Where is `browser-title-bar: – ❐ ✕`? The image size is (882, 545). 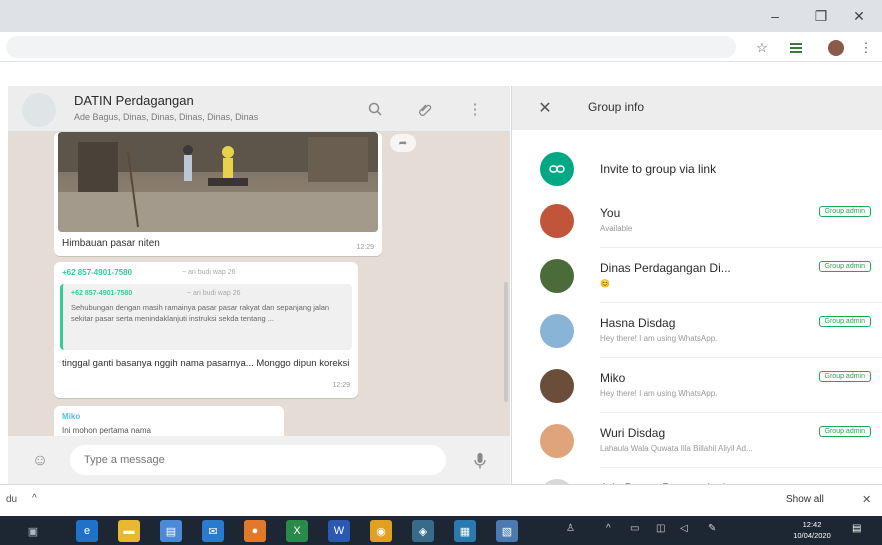 browser-title-bar: – ❐ ✕ is located at coordinates (441, 16).